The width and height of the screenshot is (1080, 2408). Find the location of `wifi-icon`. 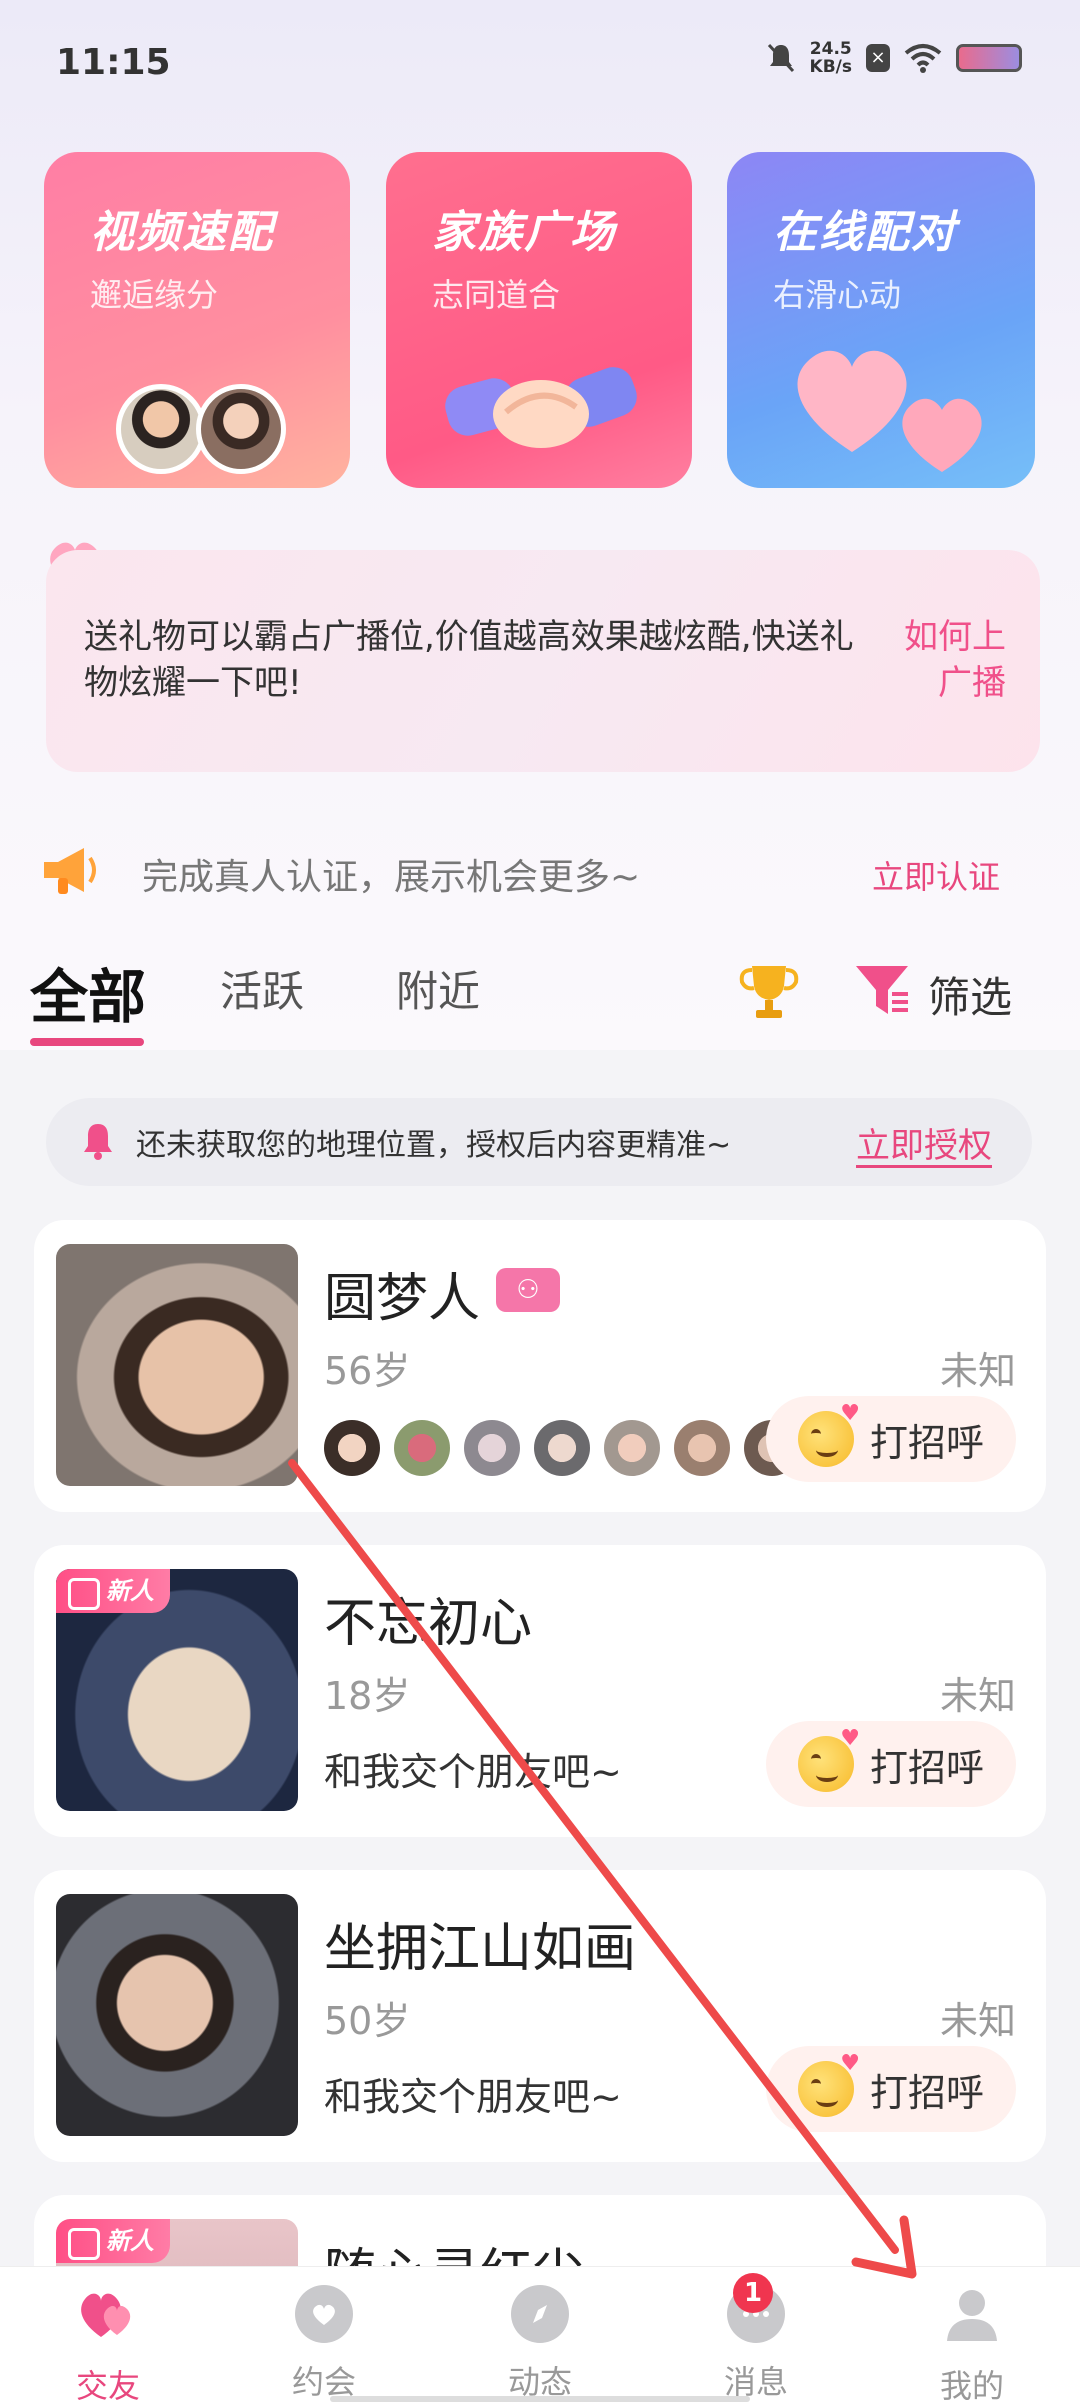

wifi-icon is located at coordinates (923, 58).